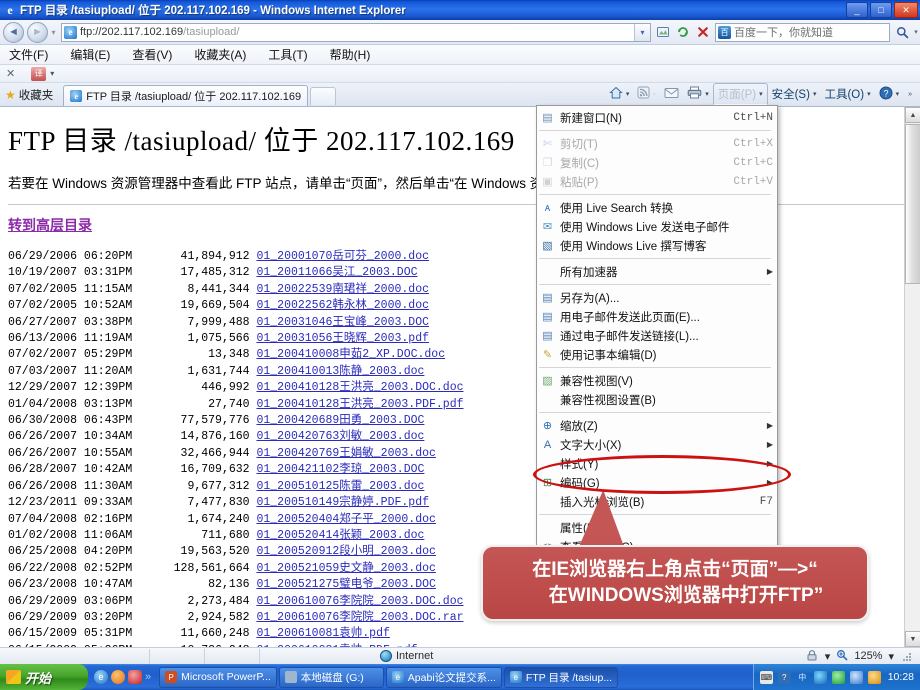 Image resolution: width=920 pixels, height=690 pixels. I want to click on close-button: ✕, so click(906, 10).